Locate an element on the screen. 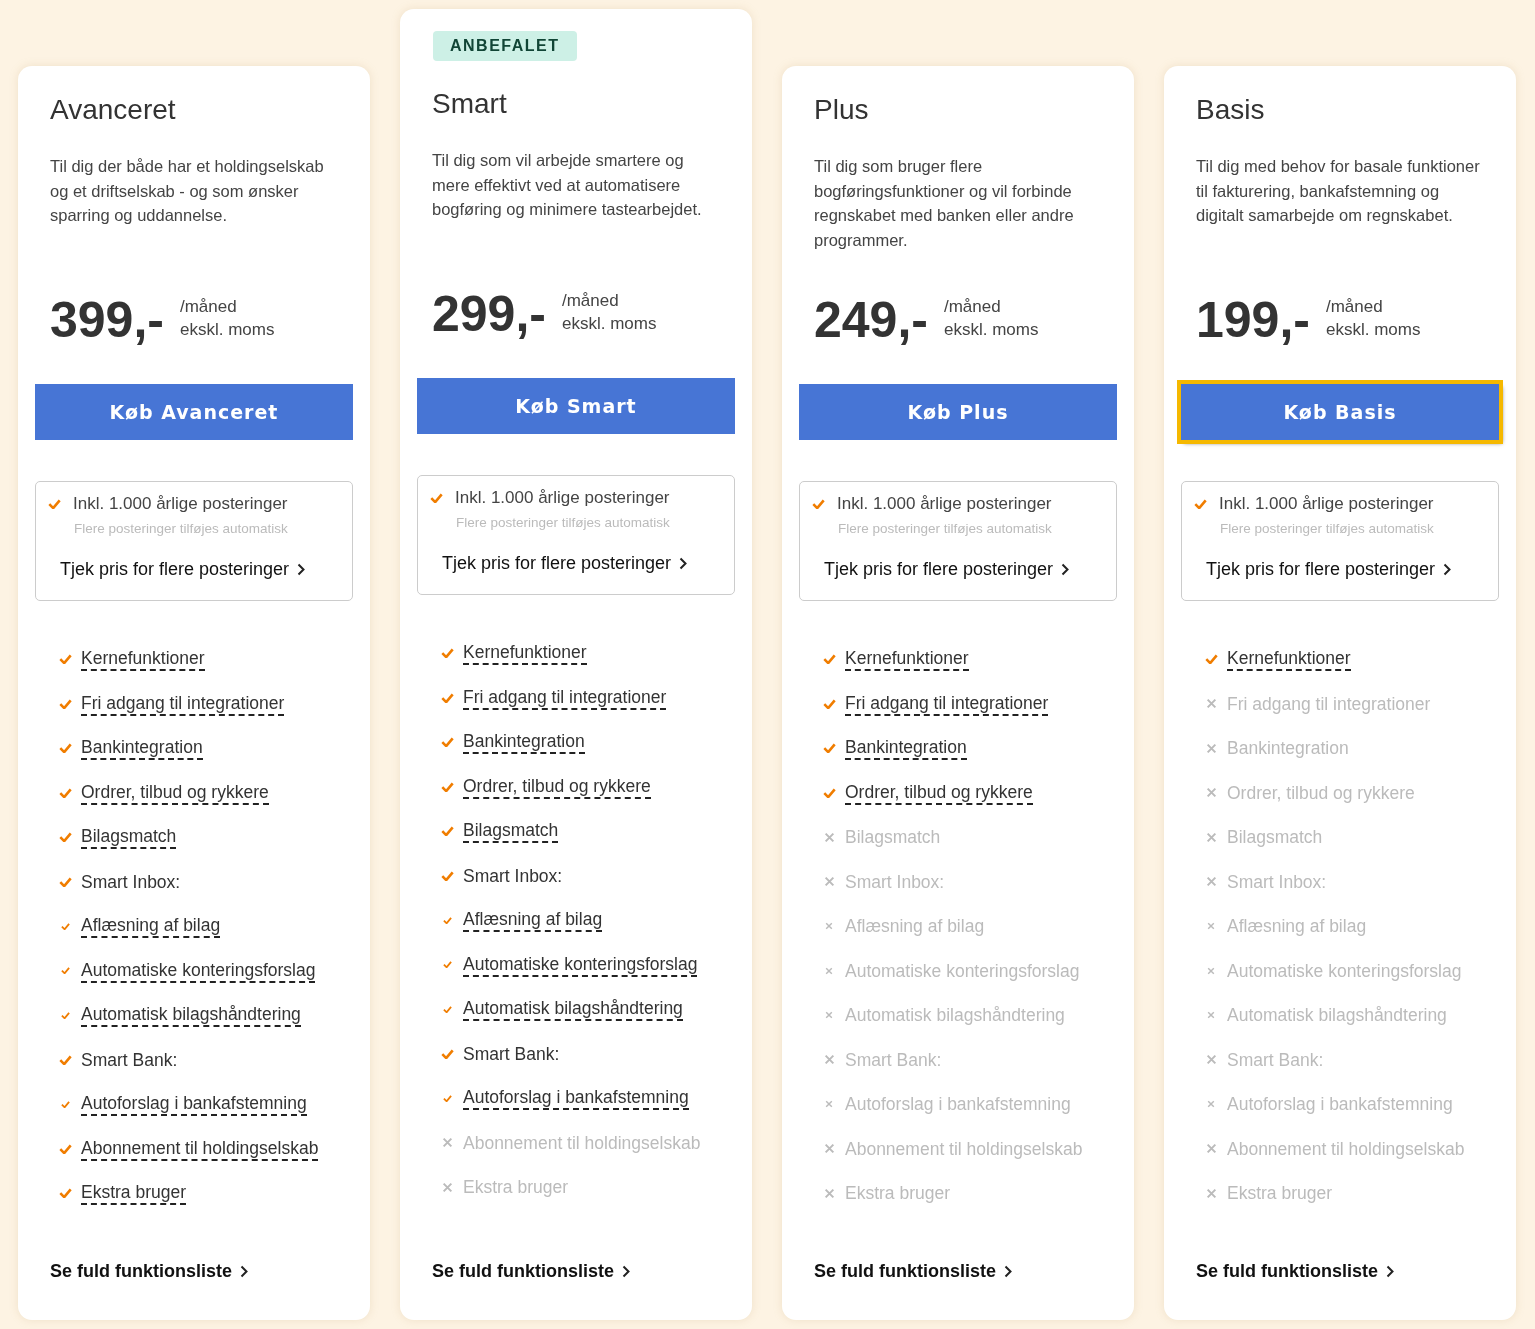 Image resolution: width=1535 pixels, height=1329 pixels. plan-description: Til dig der både har et holdingselskab og et driftselskab - og som ønsker sparring og uddannelse. is located at coordinates (187, 191).